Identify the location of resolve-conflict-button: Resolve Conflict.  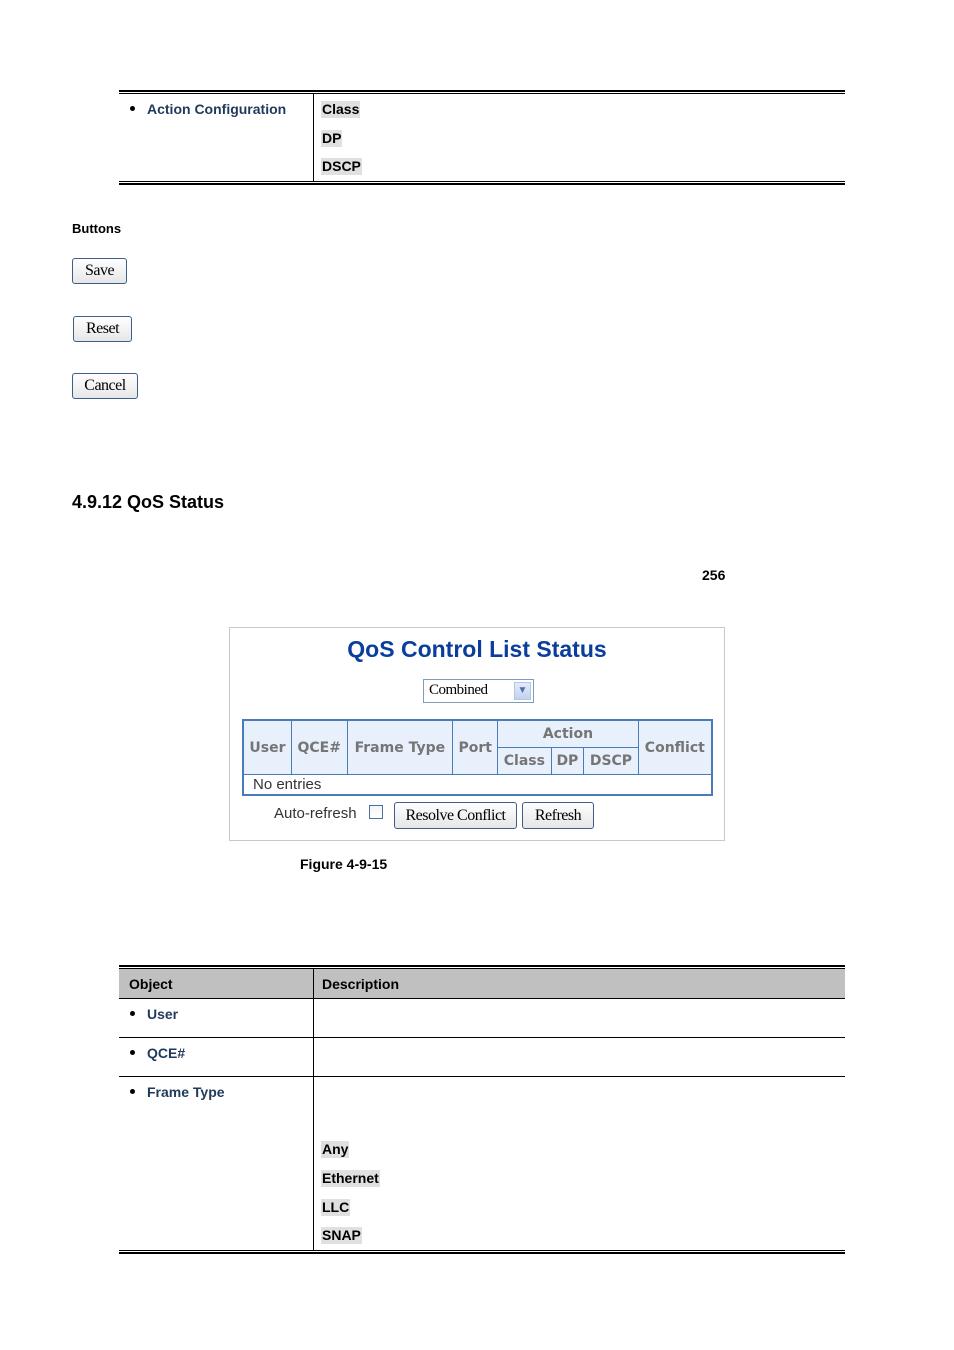
(455, 815).